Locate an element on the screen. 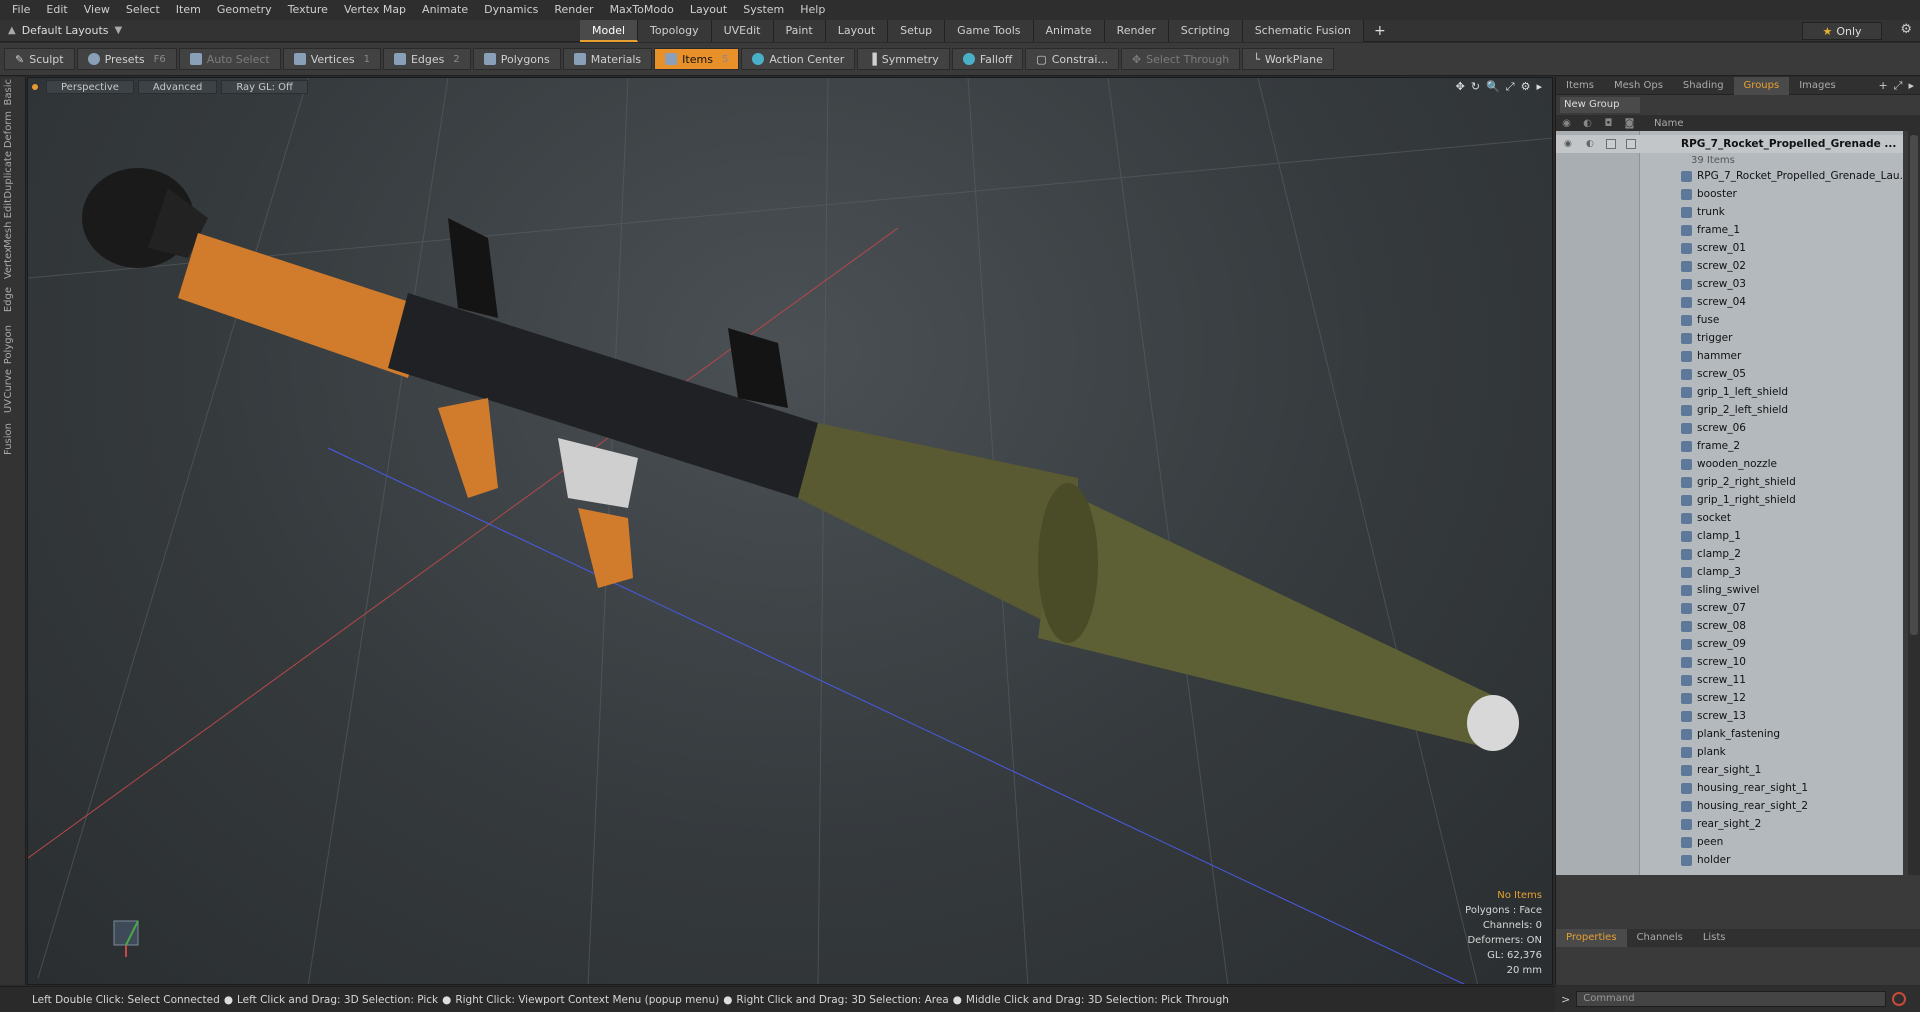 The height and width of the screenshot is (1012, 1920). list-item: trigger is located at coordinates (1729, 338).